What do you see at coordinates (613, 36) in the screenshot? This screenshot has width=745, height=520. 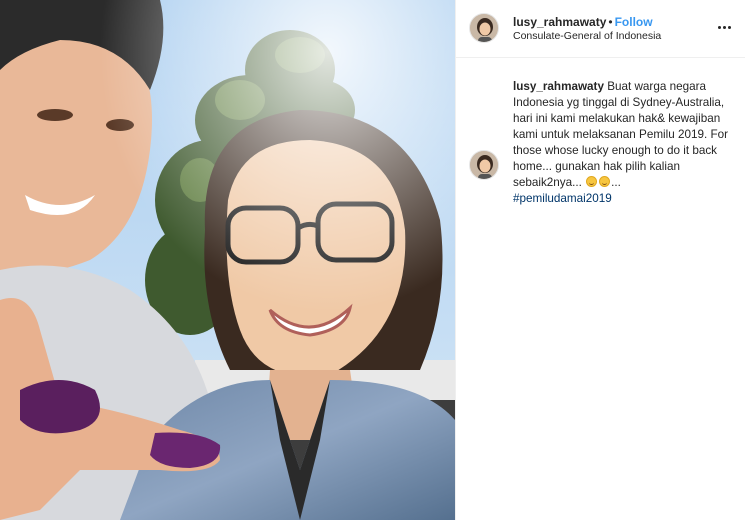 I see `location-link: Consulate-General of Indonesia` at bounding box center [613, 36].